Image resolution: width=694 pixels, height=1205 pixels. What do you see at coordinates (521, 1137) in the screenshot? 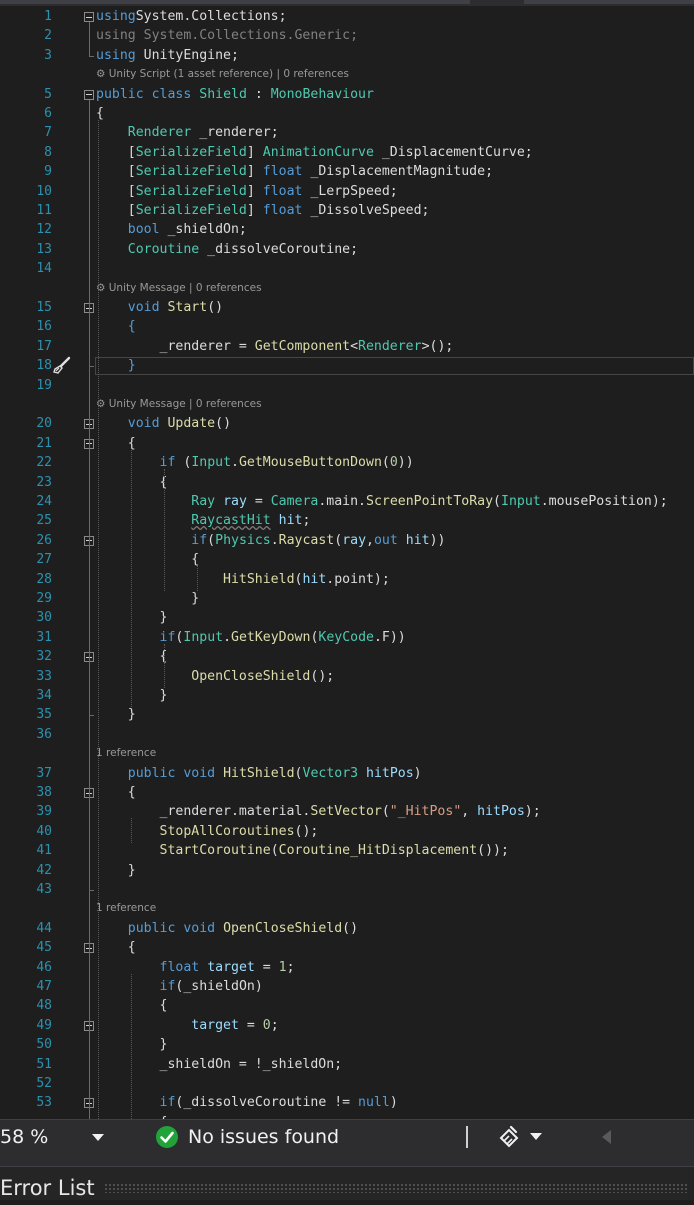
I see `code-cleanup-button` at bounding box center [521, 1137].